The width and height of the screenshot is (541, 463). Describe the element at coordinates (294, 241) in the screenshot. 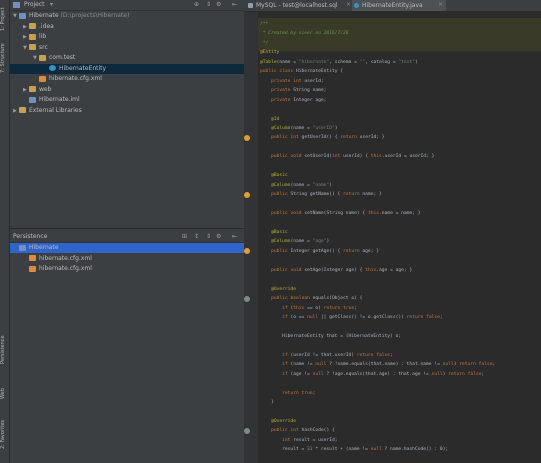

I see `code-line: @Column(name = "age")` at that location.